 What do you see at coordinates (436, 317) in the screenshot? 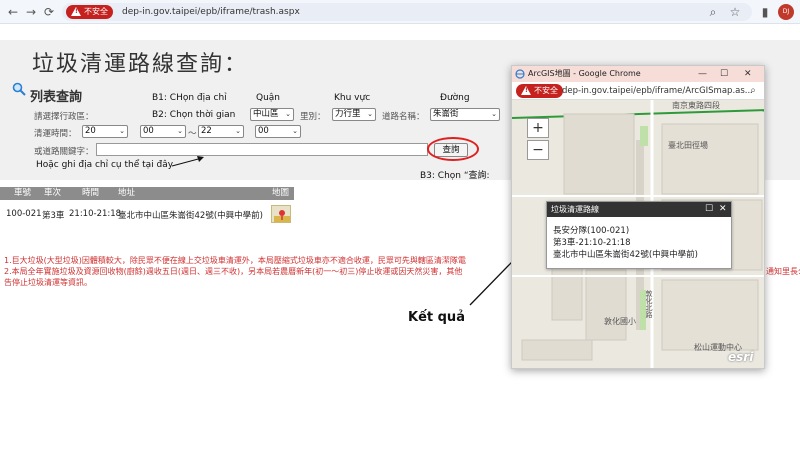
I see `annotation-result: Kết quả` at bounding box center [436, 317].